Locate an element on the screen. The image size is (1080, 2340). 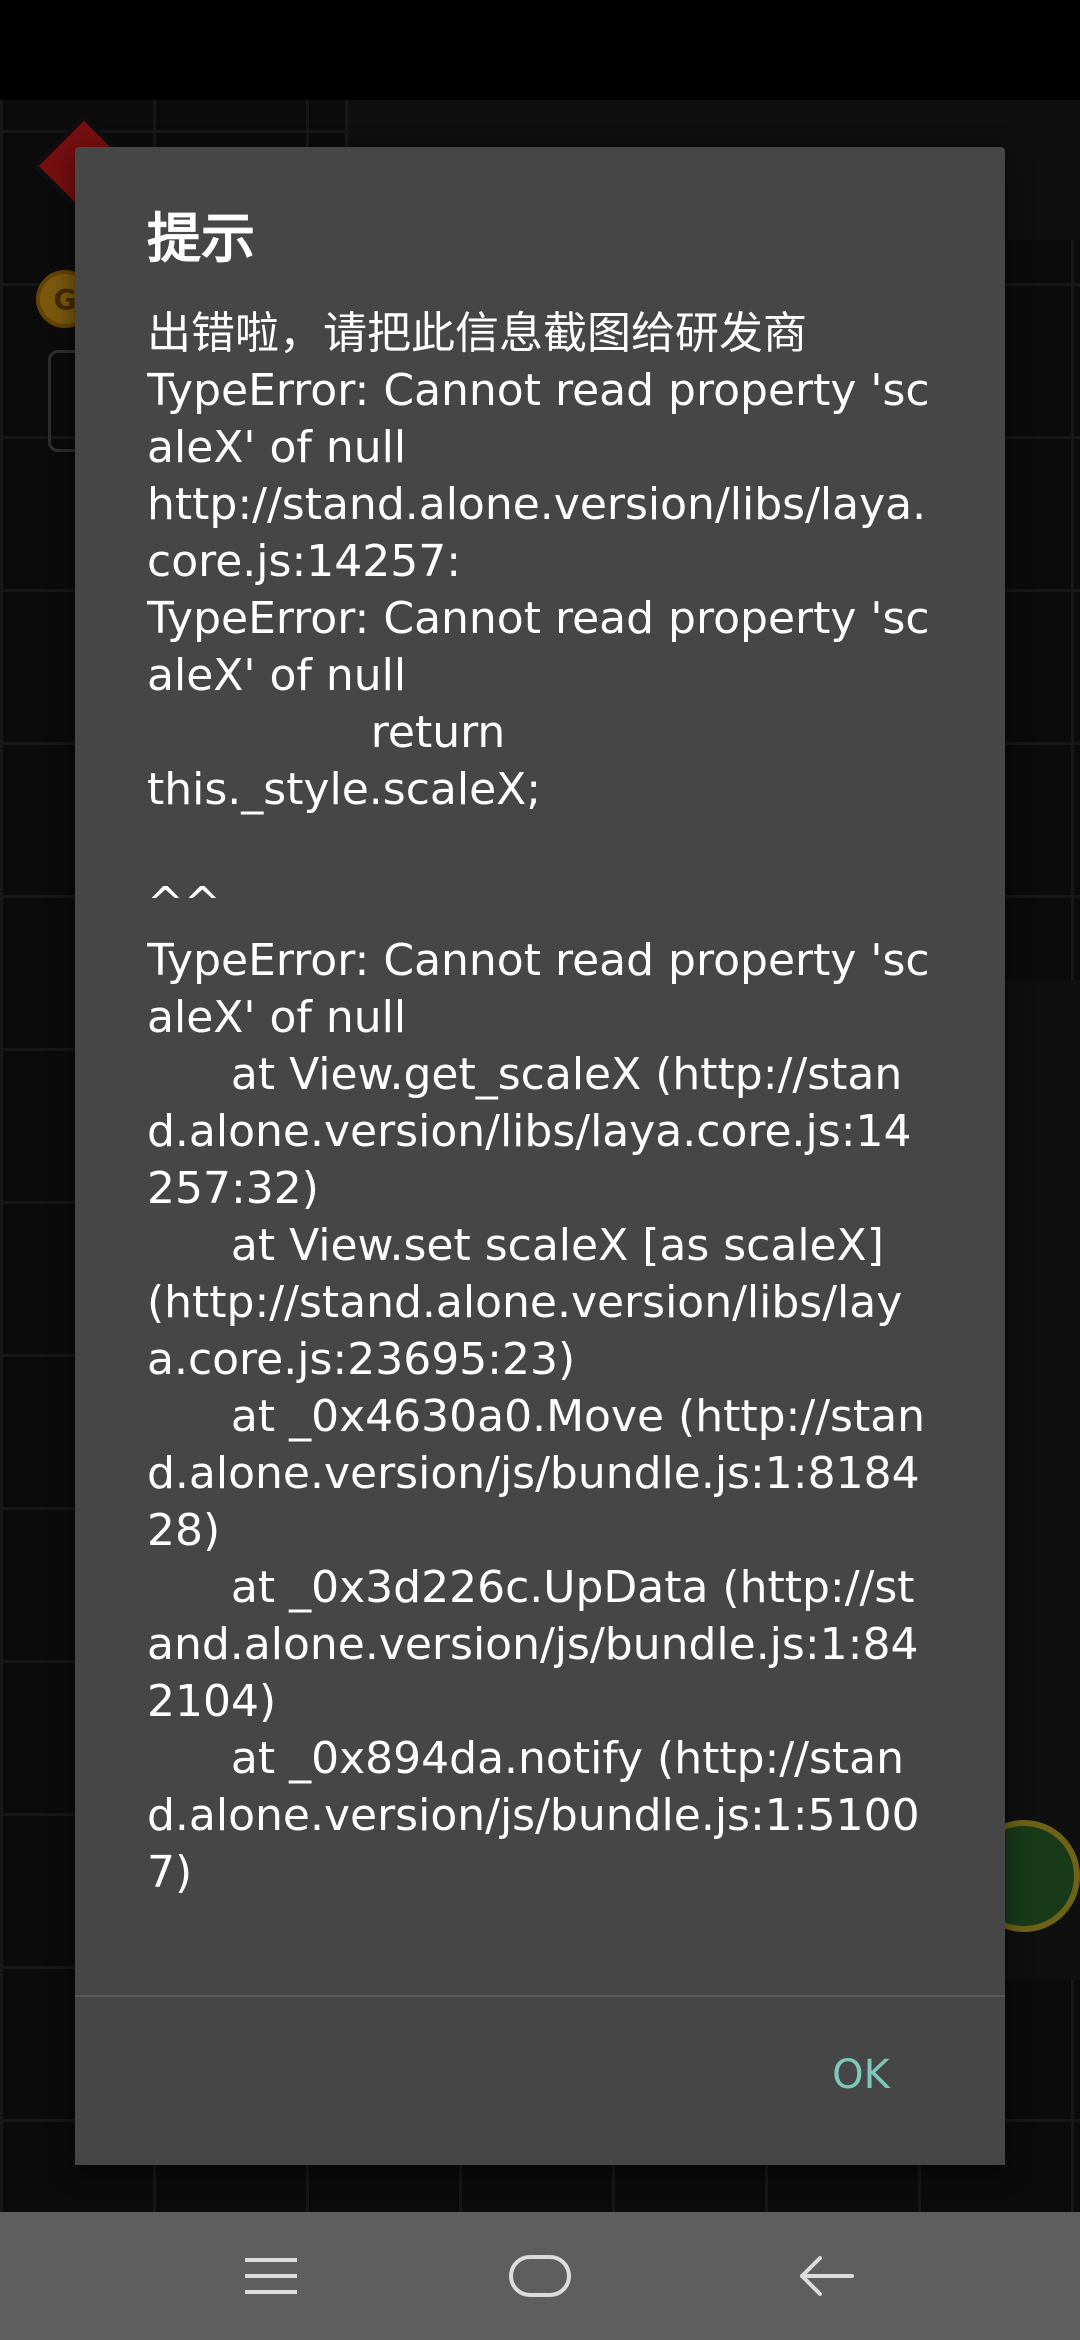
menu-icon is located at coordinates (271, 2276).